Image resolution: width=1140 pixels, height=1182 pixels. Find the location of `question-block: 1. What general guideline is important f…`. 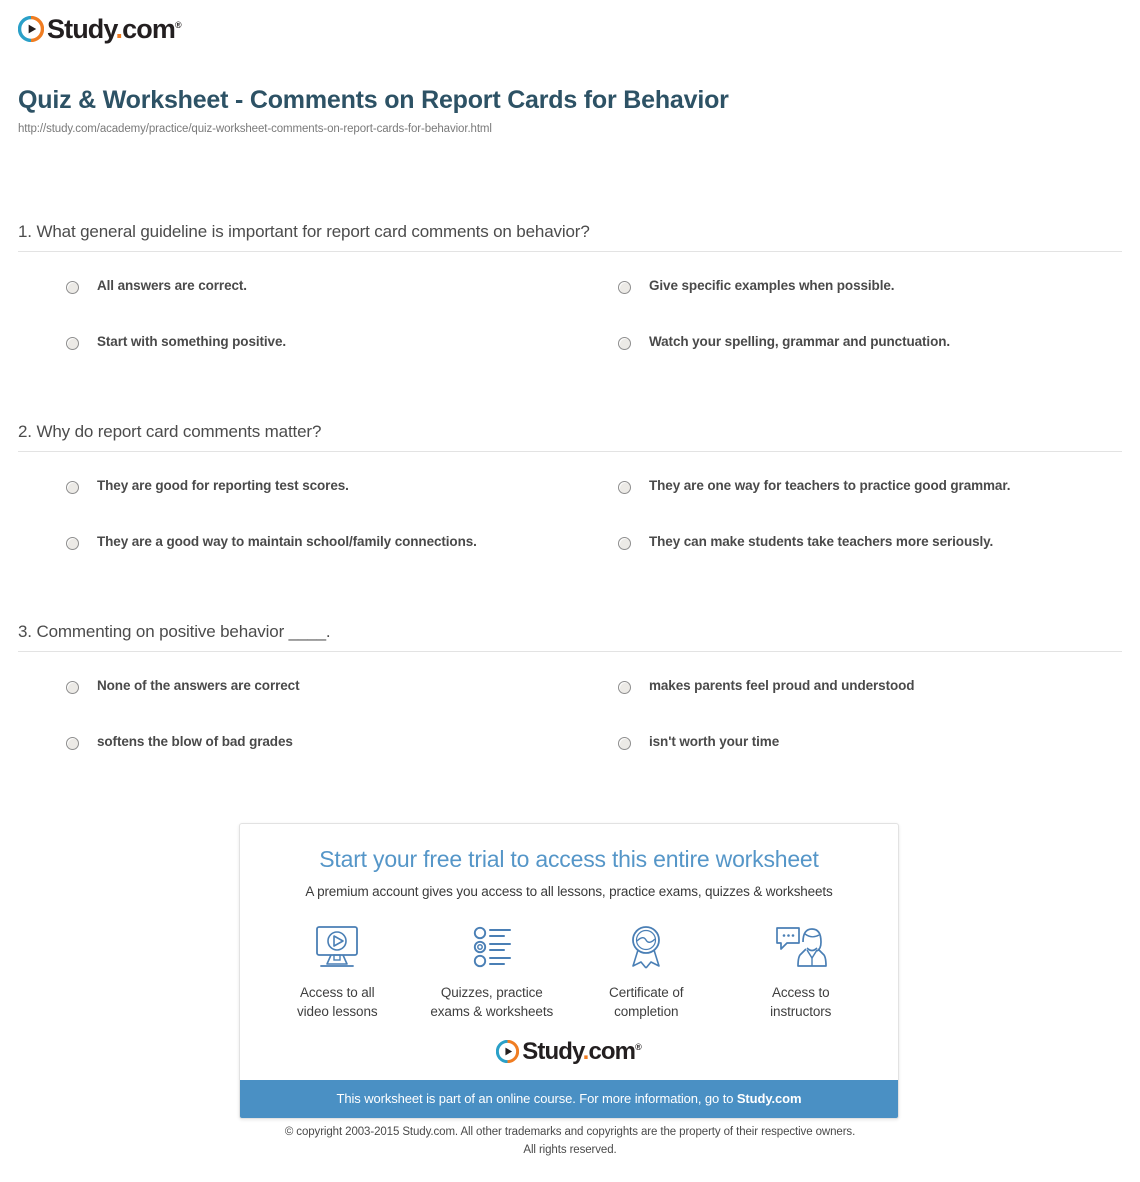

question-block: 1. What general guideline is important f… is located at coordinates (570, 306).